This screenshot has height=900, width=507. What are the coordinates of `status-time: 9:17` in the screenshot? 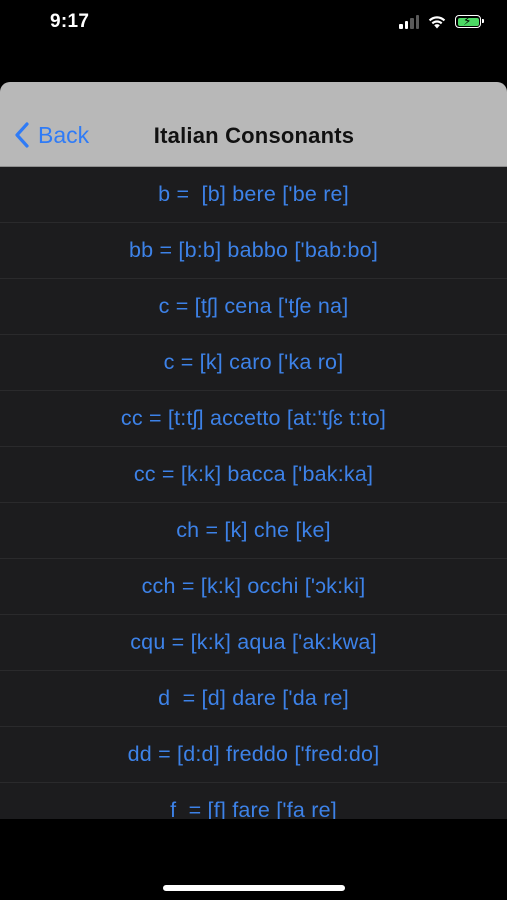 It's located at (70, 21).